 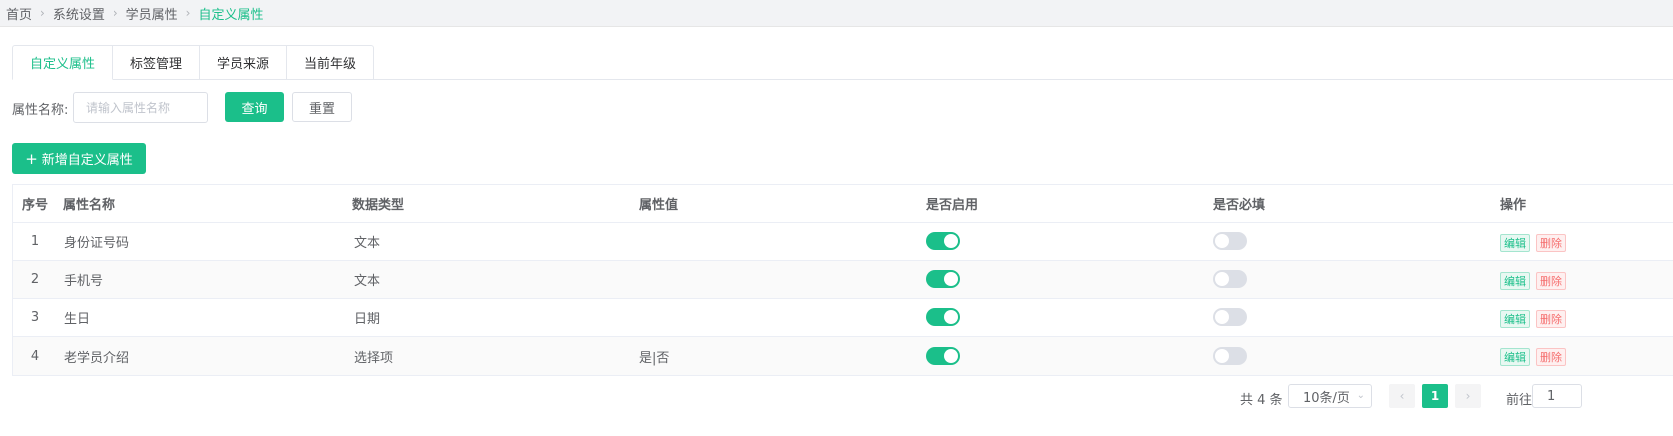 I want to click on tab-tag-management: 标签管理, so click(x=157, y=62).